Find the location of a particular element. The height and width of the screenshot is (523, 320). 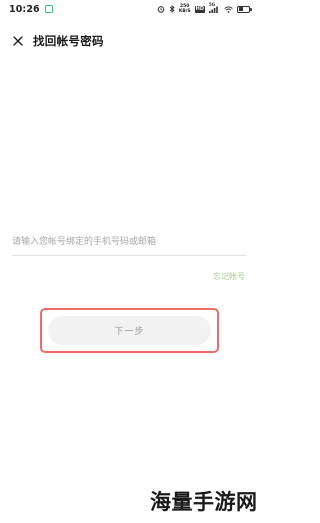

notification-icon is located at coordinates (48, 9).